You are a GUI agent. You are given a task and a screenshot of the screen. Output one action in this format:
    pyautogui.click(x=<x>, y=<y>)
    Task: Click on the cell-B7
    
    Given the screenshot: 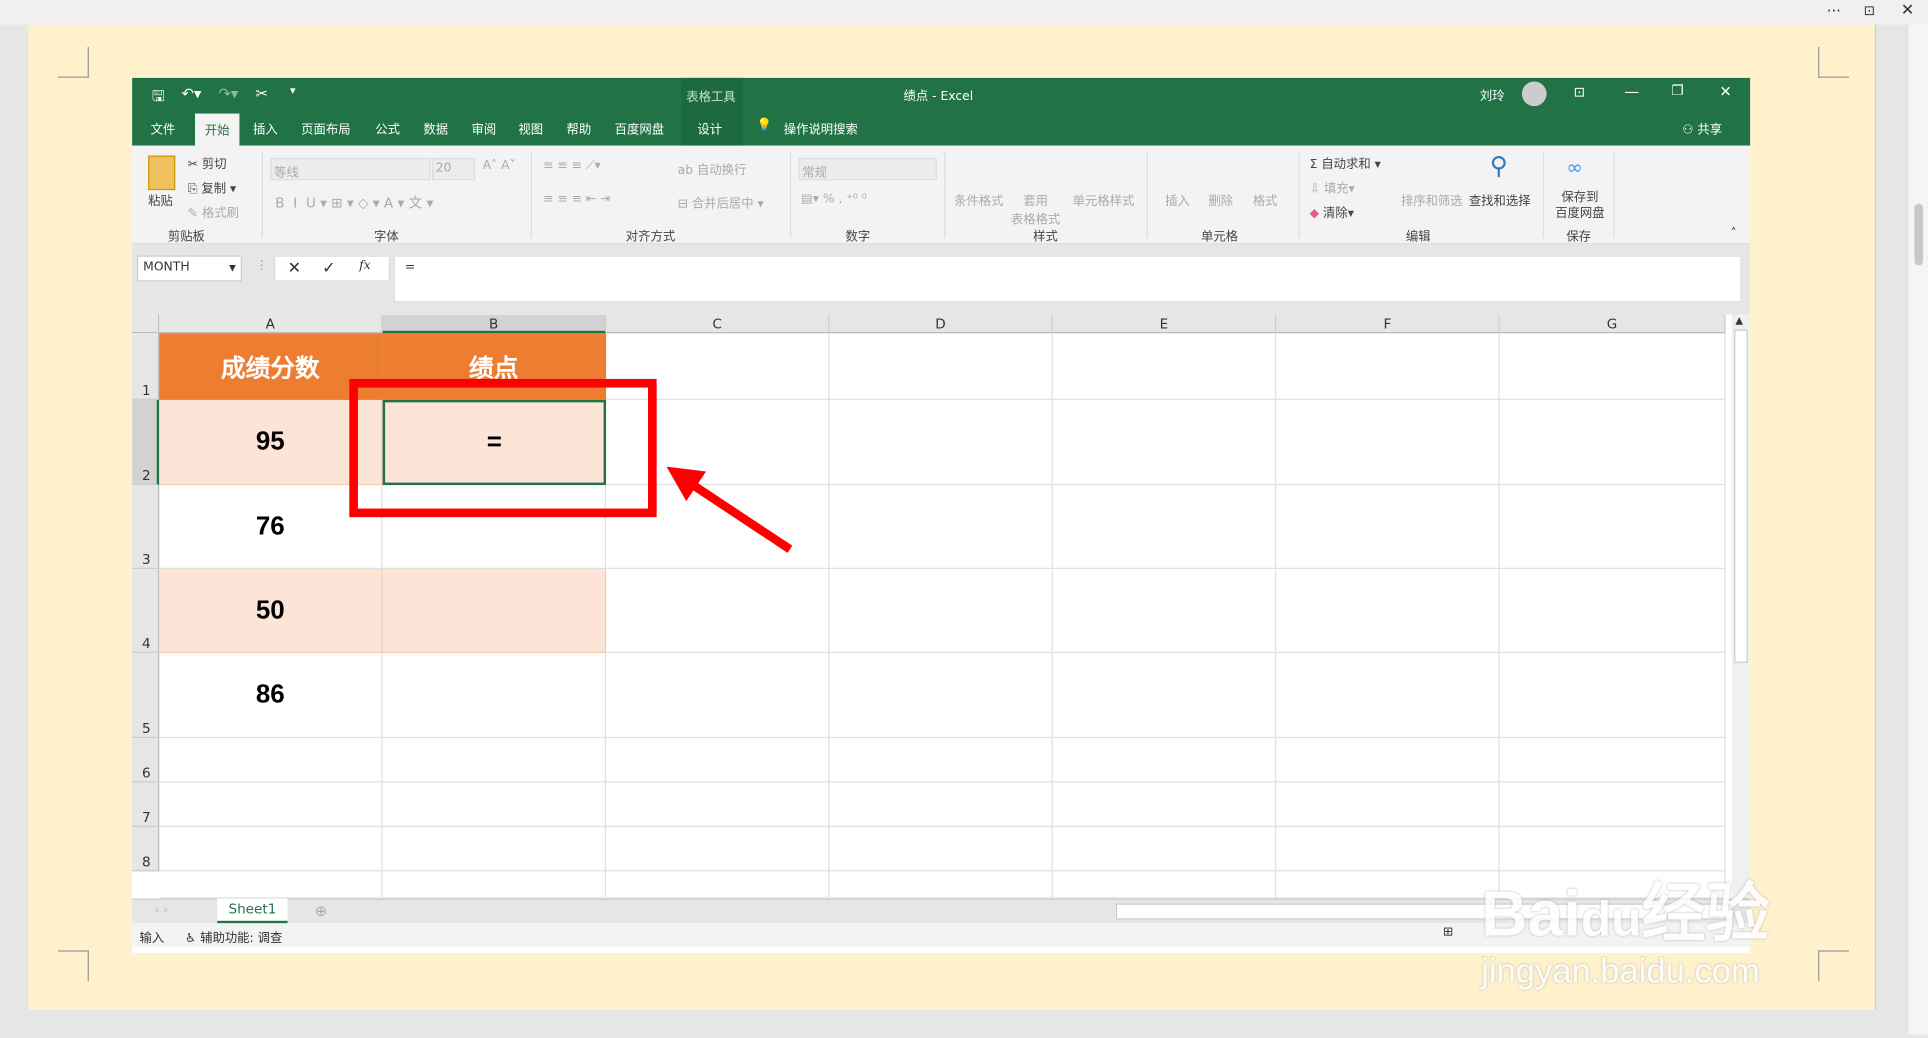 What is the action you would take?
    pyautogui.click(x=494, y=804)
    